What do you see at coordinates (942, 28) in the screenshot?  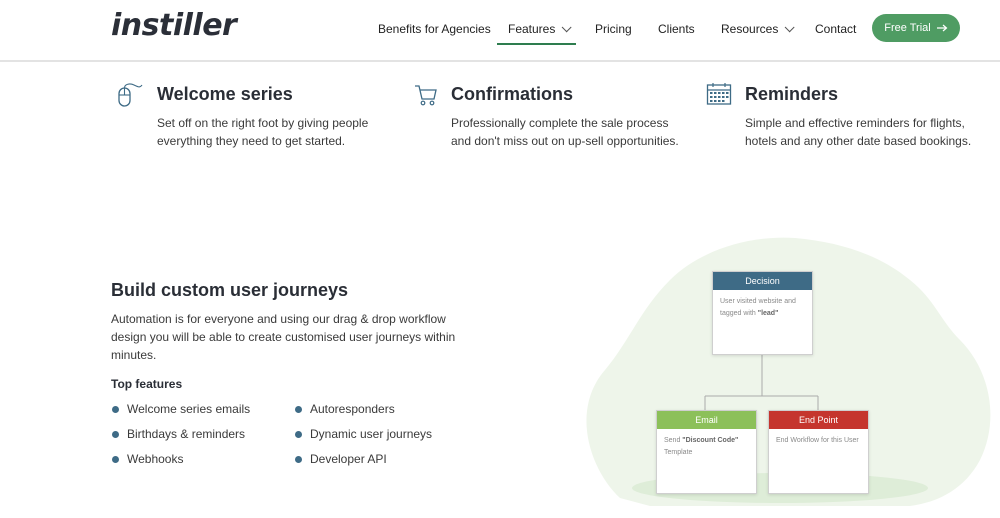 I see `arrow-right-icon` at bounding box center [942, 28].